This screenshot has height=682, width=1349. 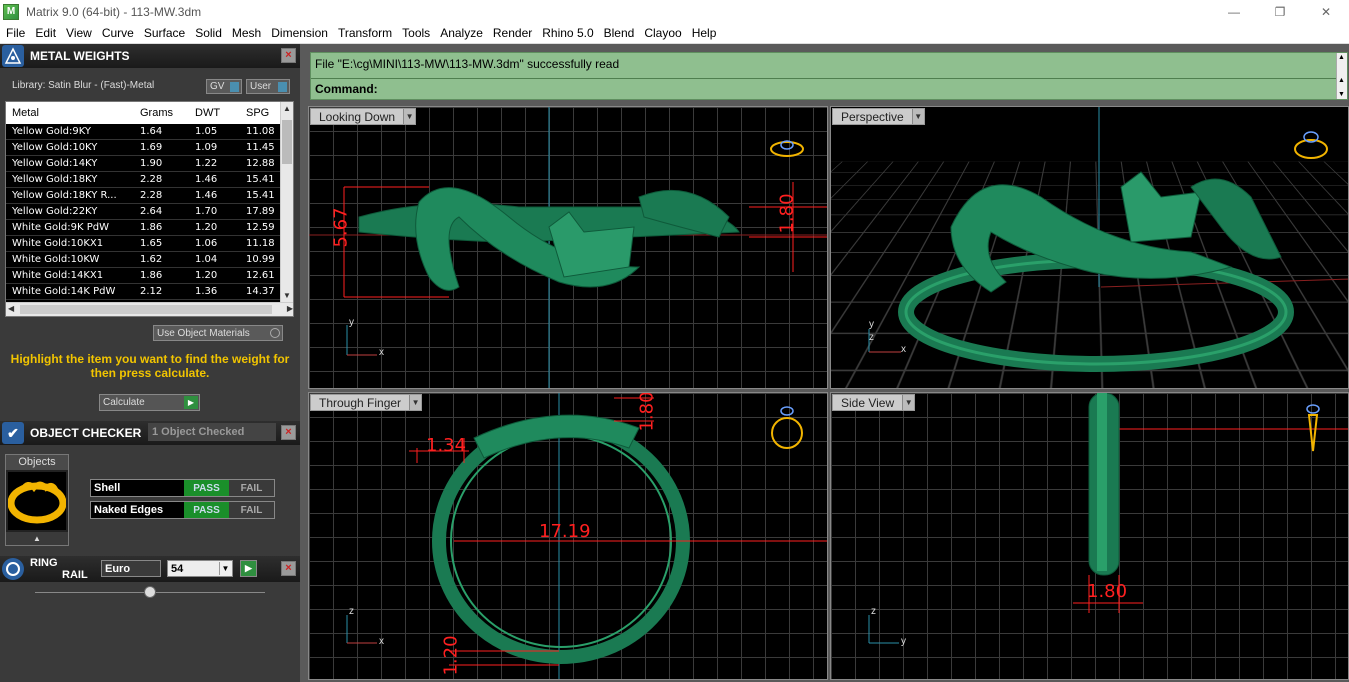 What do you see at coordinates (37, 538) in the screenshot?
I see `expand-up-icon: ▲` at bounding box center [37, 538].